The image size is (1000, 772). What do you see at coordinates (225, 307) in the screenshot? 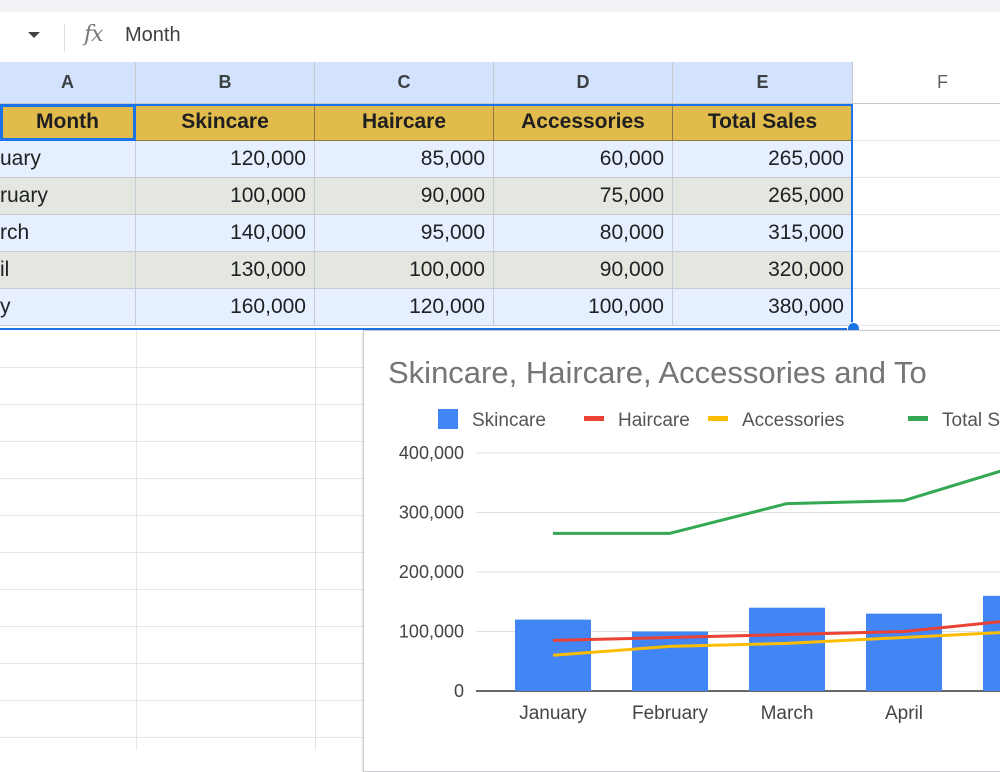
I see `table-cell: 160,000` at bounding box center [225, 307].